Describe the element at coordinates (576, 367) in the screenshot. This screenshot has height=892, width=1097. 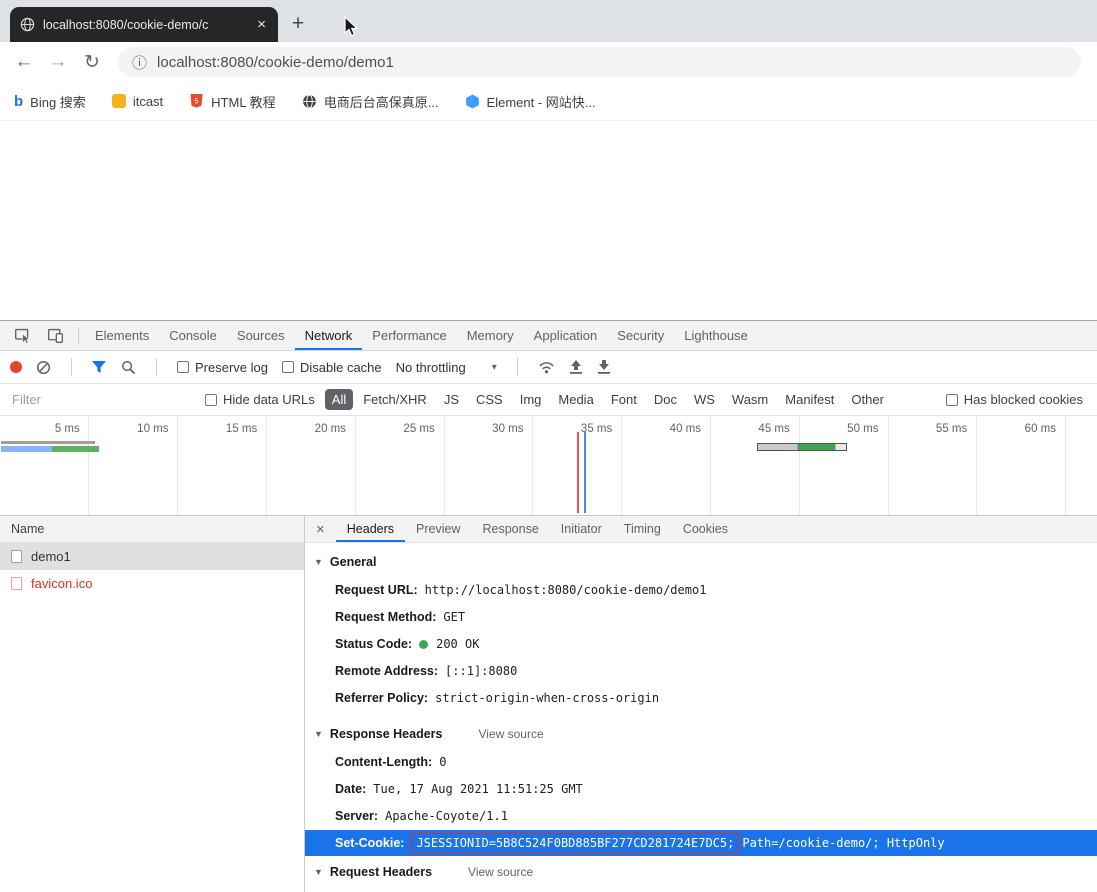
I see `import-har-icon` at that location.